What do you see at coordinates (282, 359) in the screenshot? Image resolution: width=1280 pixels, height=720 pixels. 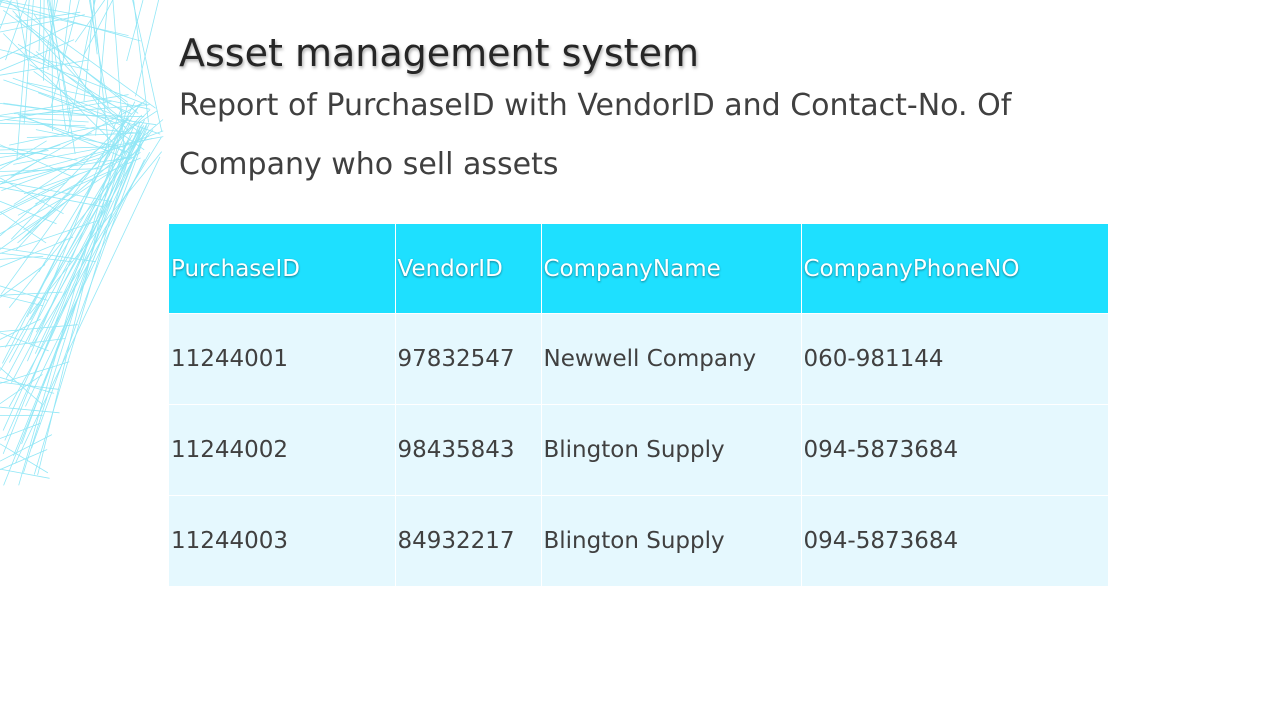 I see `purchase-id-cell: 11244001` at bounding box center [282, 359].